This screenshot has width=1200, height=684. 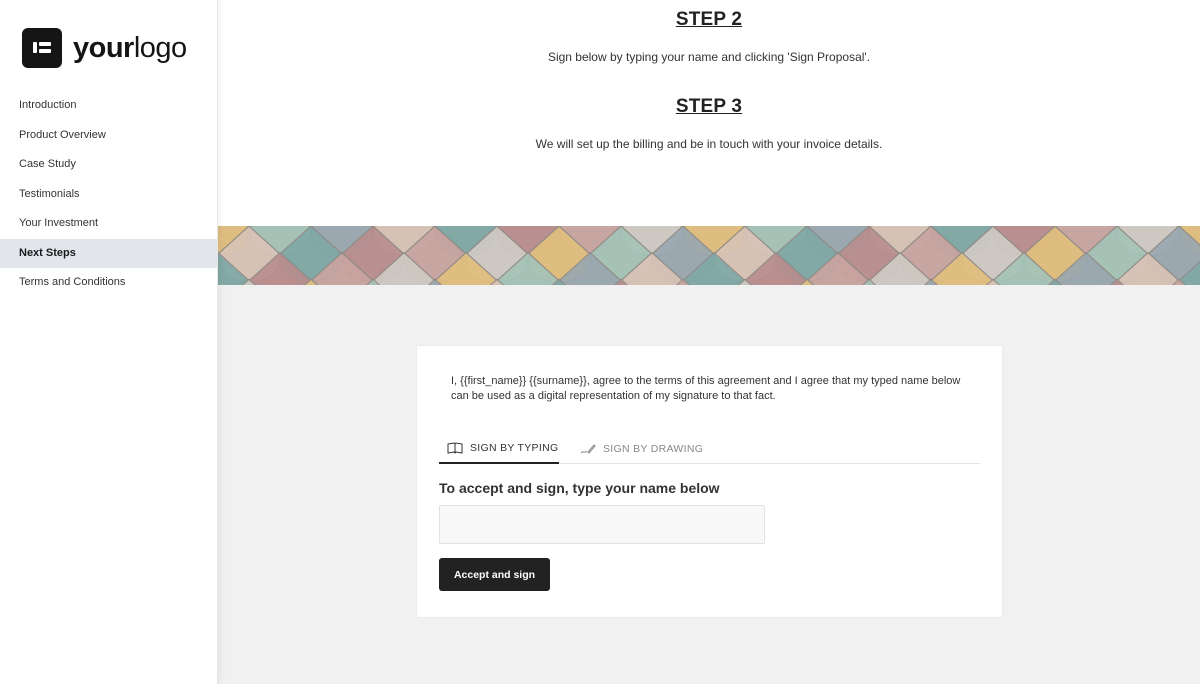 I want to click on keyboard-icon, so click(x=455, y=448).